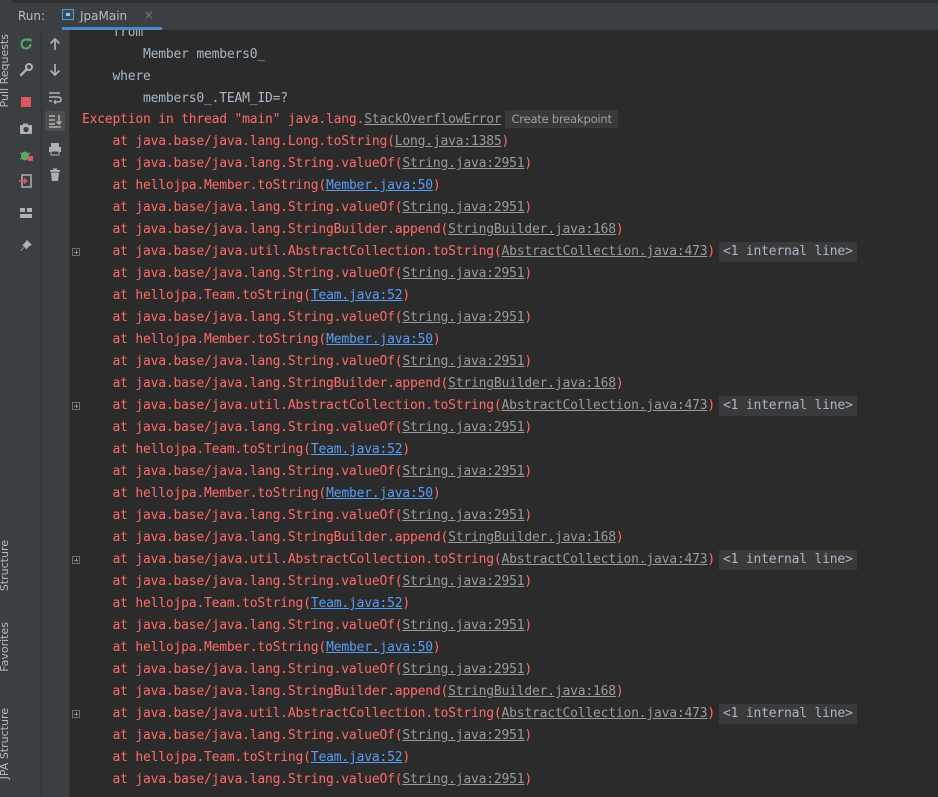 Image resolution: width=938 pixels, height=797 pixels. I want to click on side-tab-jpa-structure: JPA Structure, so click(5, 743).